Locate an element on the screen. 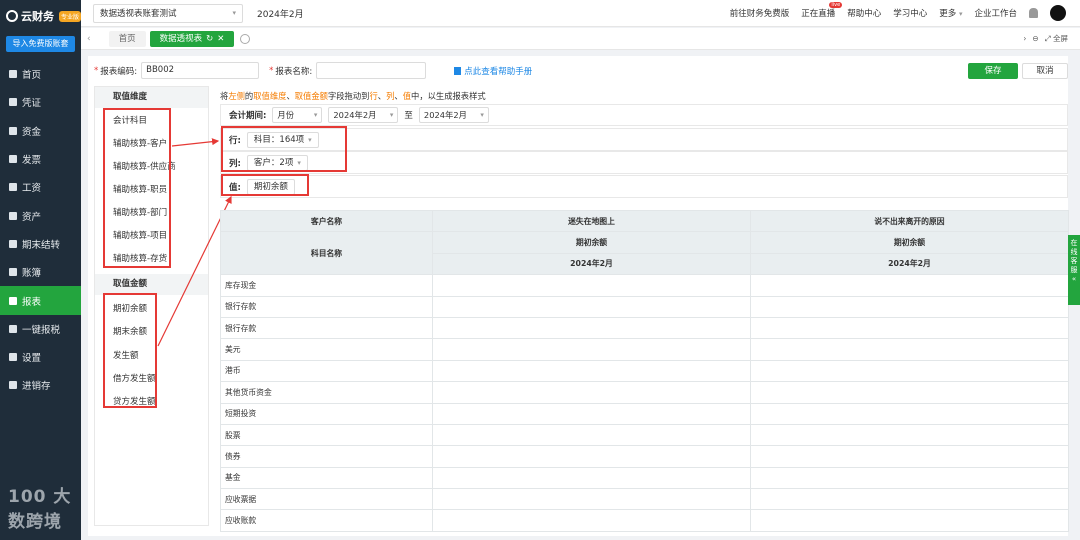 The image size is (1080, 540). sidebar-item-label: 首页 is located at coordinates (32, 76).